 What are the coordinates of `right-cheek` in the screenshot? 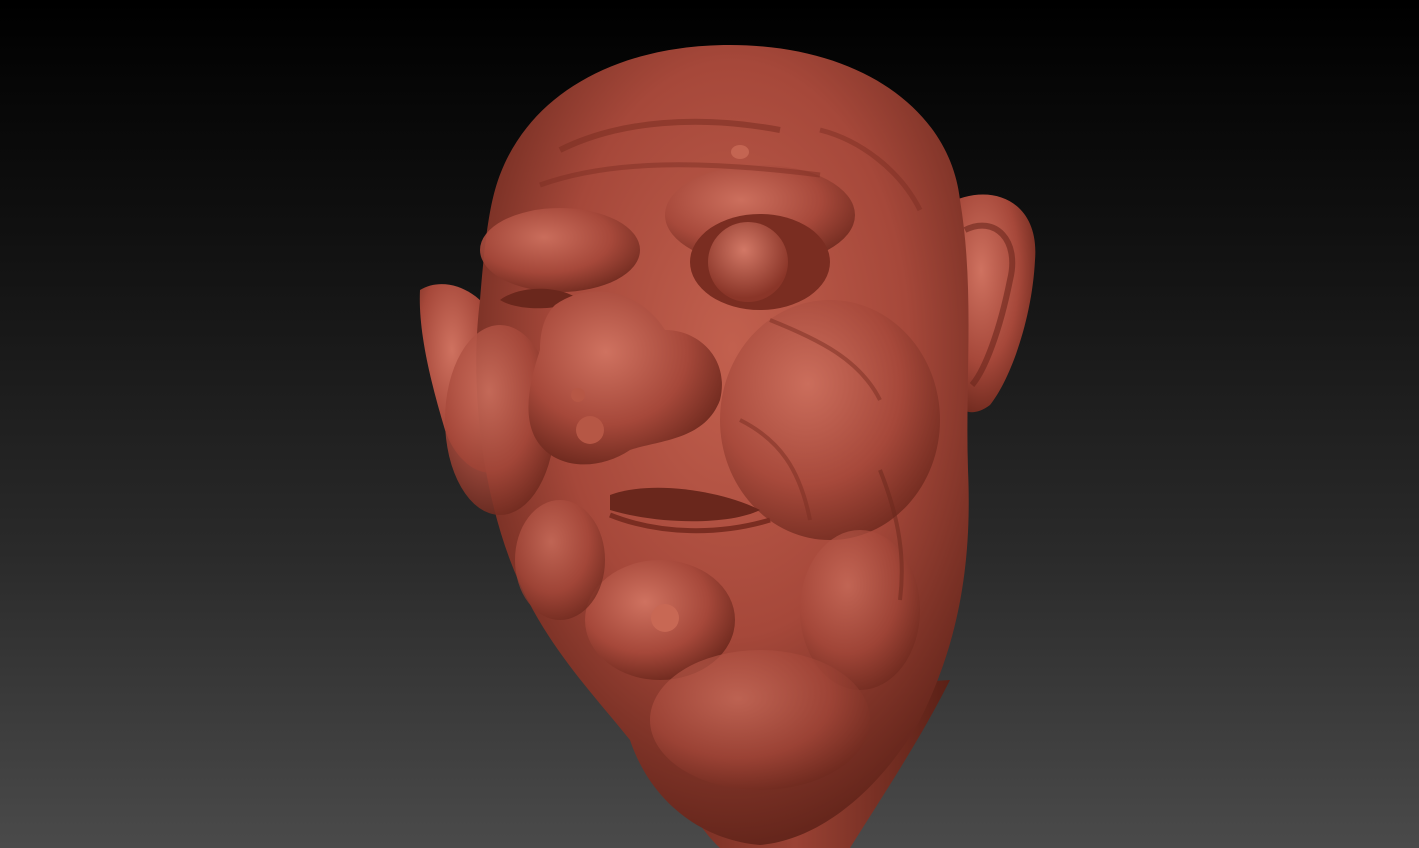 It's located at (830, 420).